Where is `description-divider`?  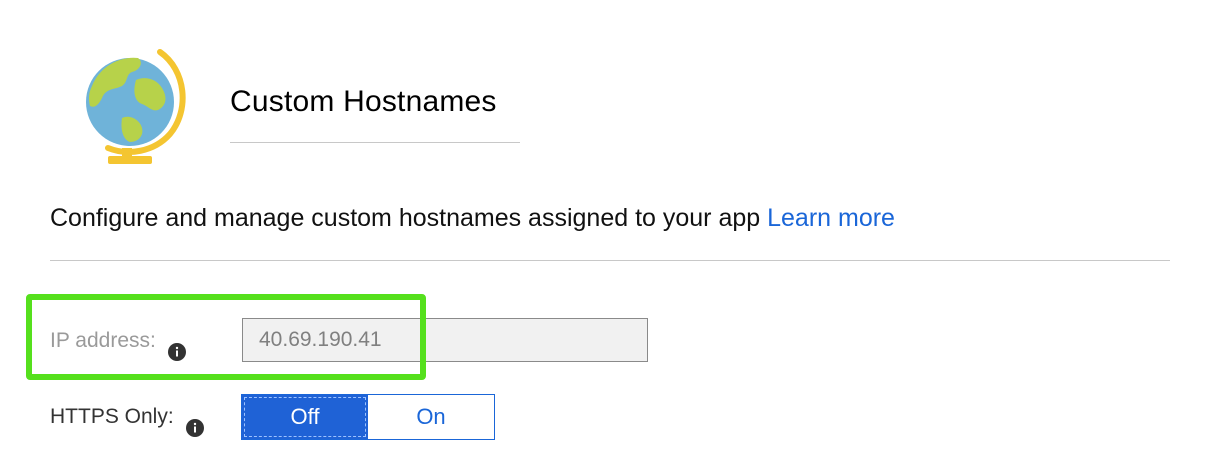 description-divider is located at coordinates (610, 260).